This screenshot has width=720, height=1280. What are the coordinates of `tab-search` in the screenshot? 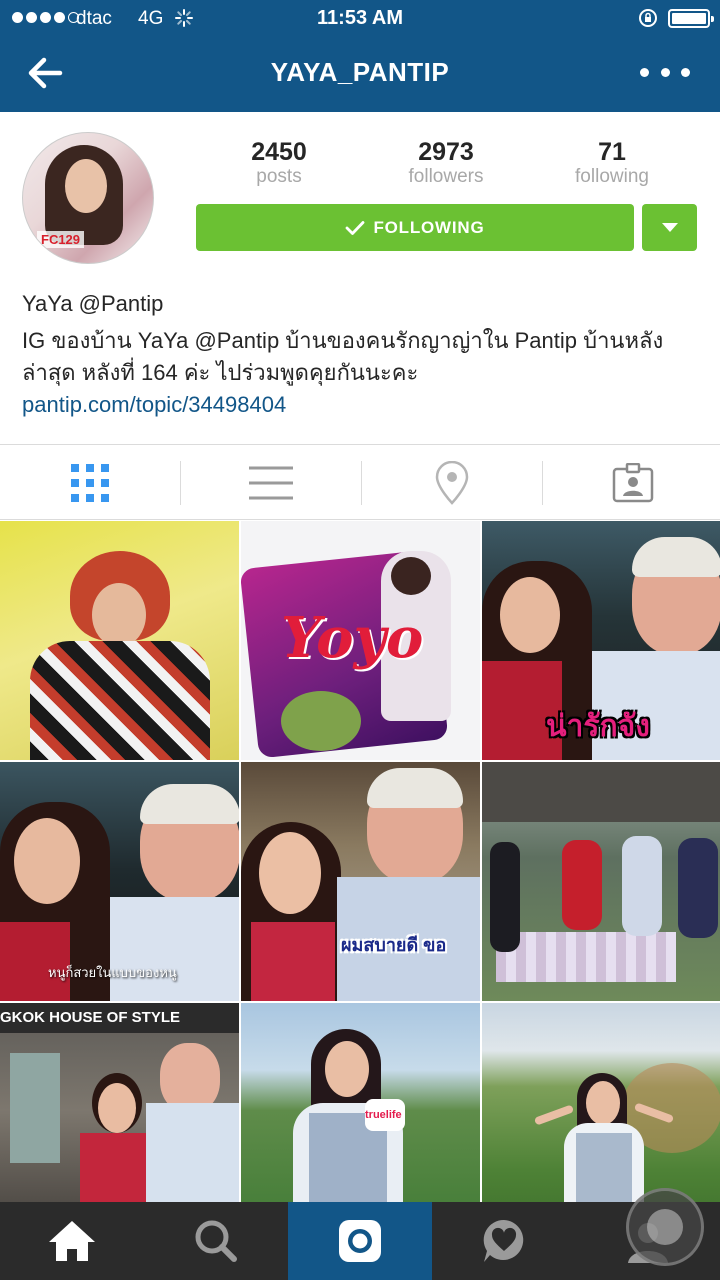 It's located at (216, 1241).